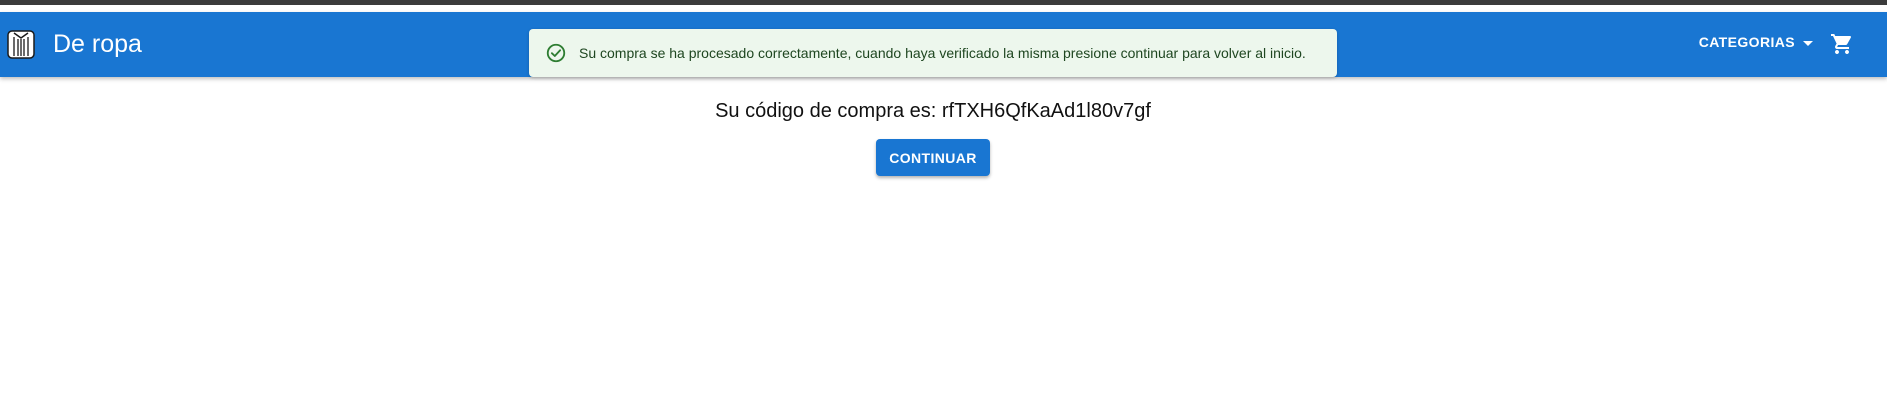  Describe the element at coordinates (1046, 111) in the screenshot. I see `purchase-code-value: rfTXH6QfKaAd1l80v7gf` at that location.